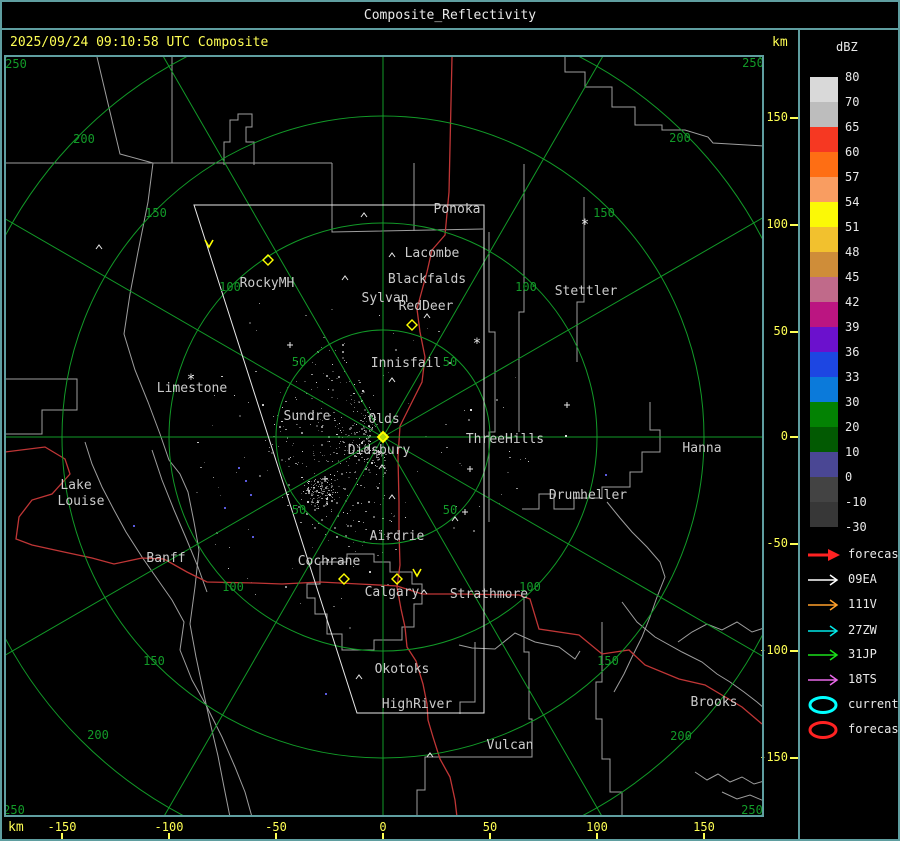 The height and width of the screenshot is (841, 900). I want to click on city-label-didsbury: Didsbury, so click(379, 450).